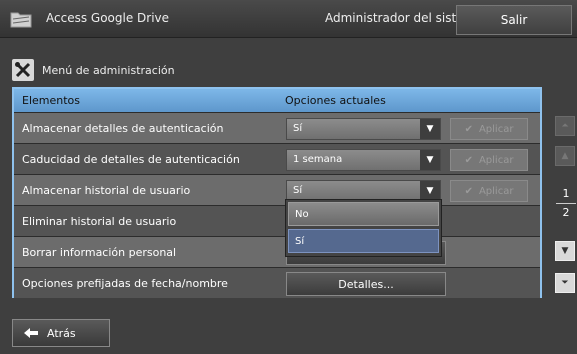  I want to click on back-button: Atrás, so click(61, 333).